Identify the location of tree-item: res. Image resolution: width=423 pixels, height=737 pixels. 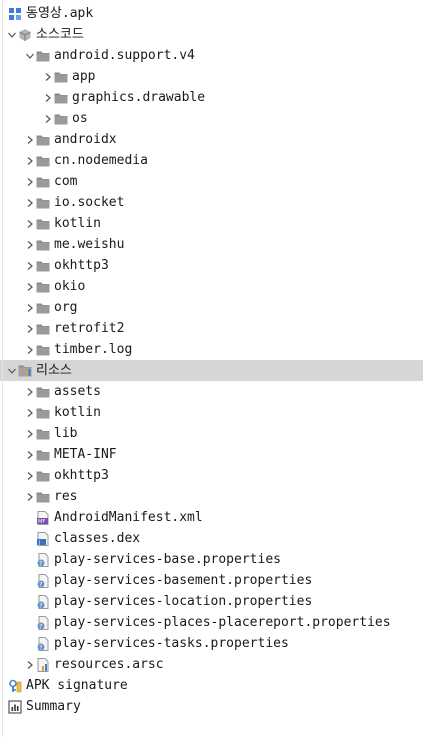
(211, 496).